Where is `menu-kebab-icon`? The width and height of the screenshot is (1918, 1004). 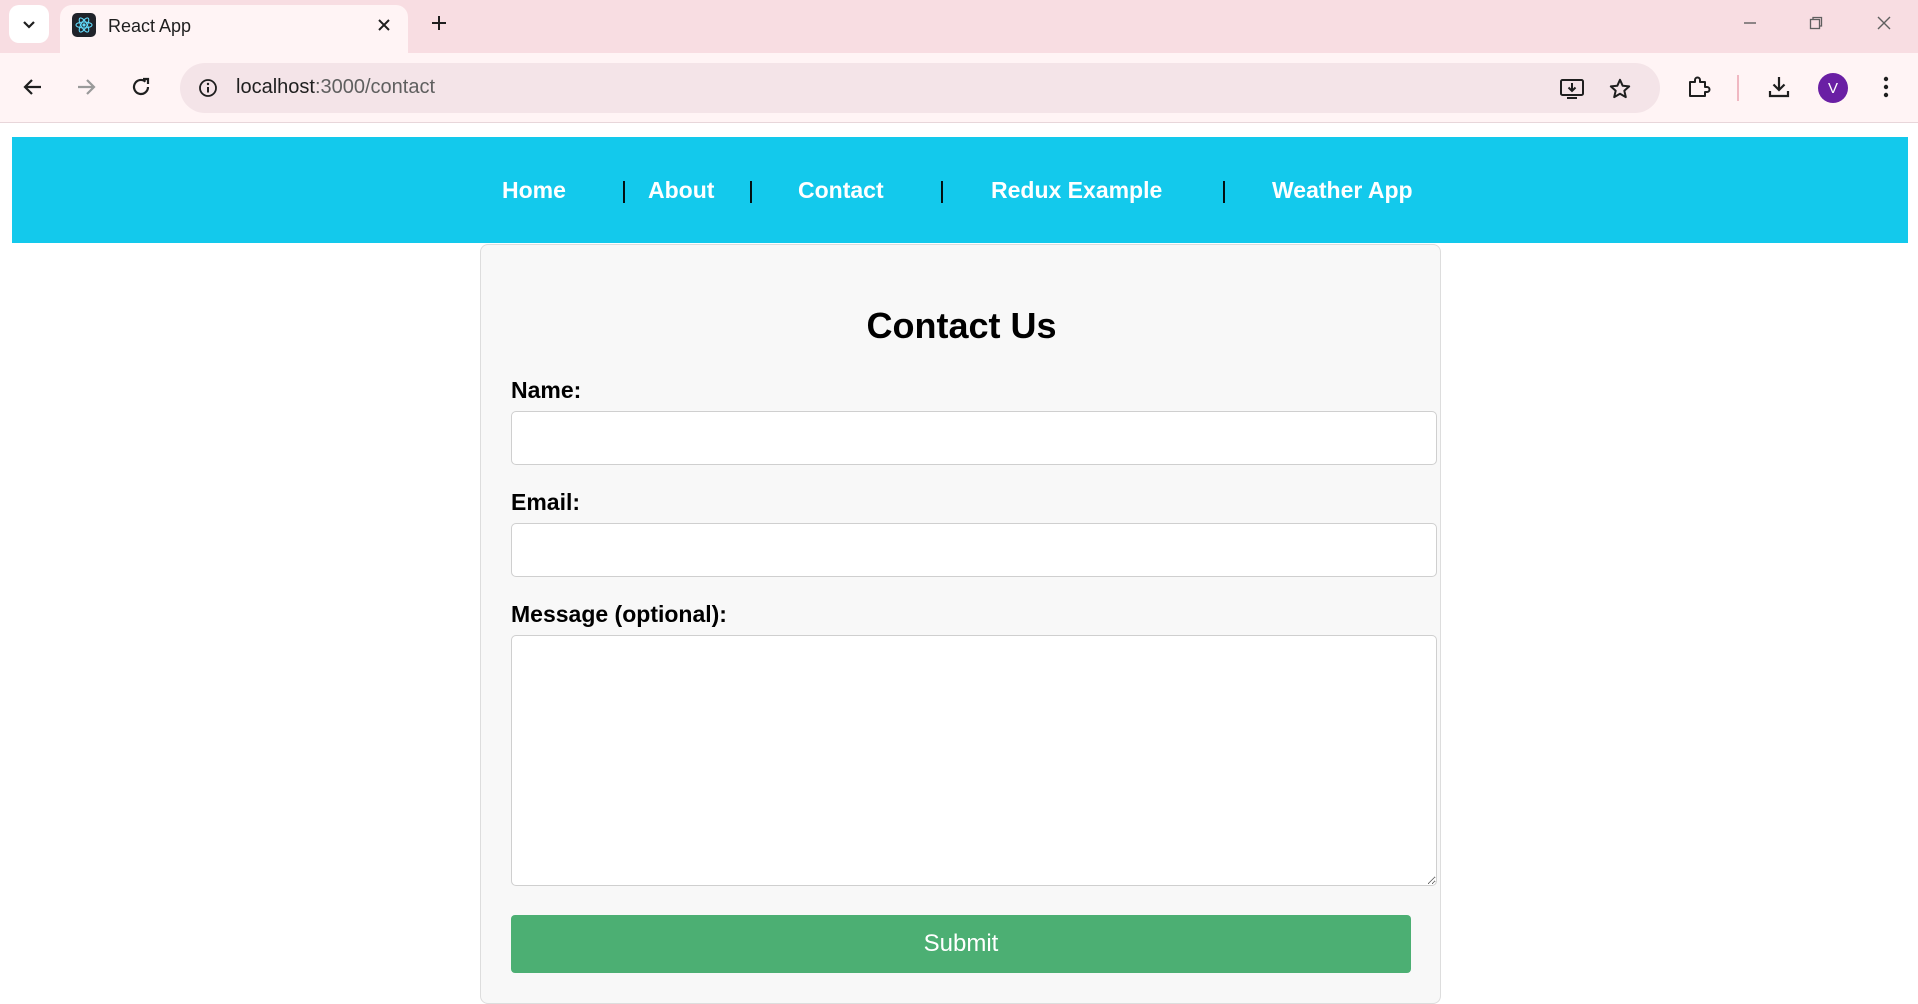
menu-kebab-icon is located at coordinates (1886, 87).